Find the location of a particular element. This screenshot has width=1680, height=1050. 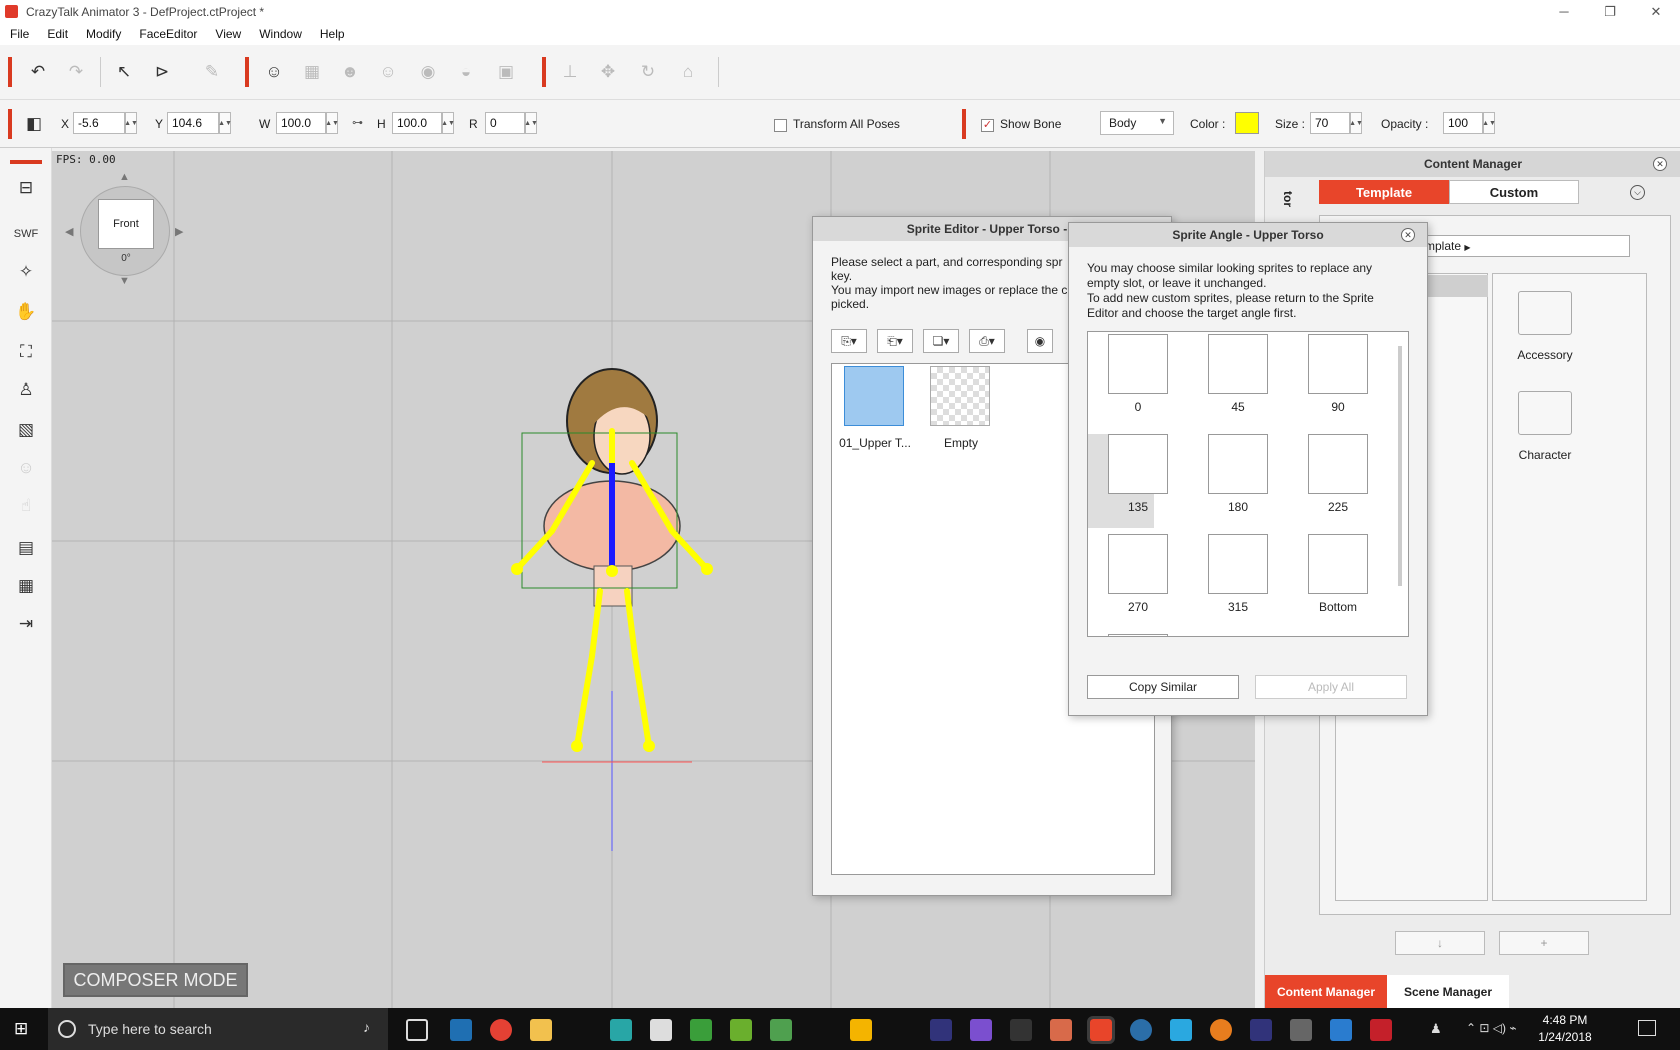

visual-studio-icon is located at coordinates (981, 1030).